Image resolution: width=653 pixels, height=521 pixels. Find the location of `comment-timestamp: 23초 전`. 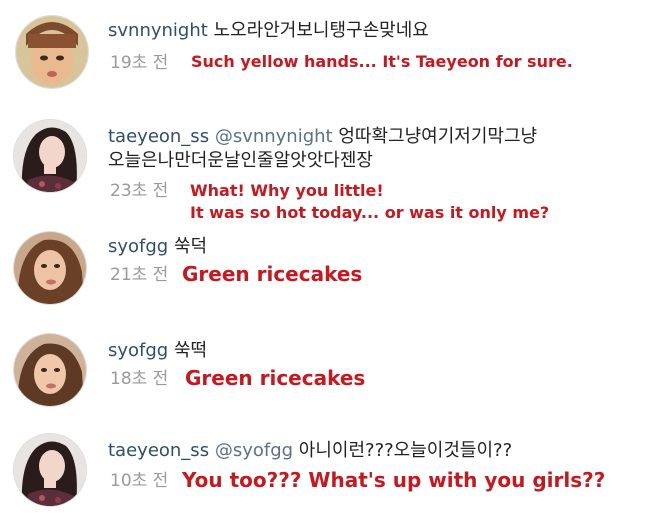

comment-timestamp: 23초 전 is located at coordinates (139, 191).